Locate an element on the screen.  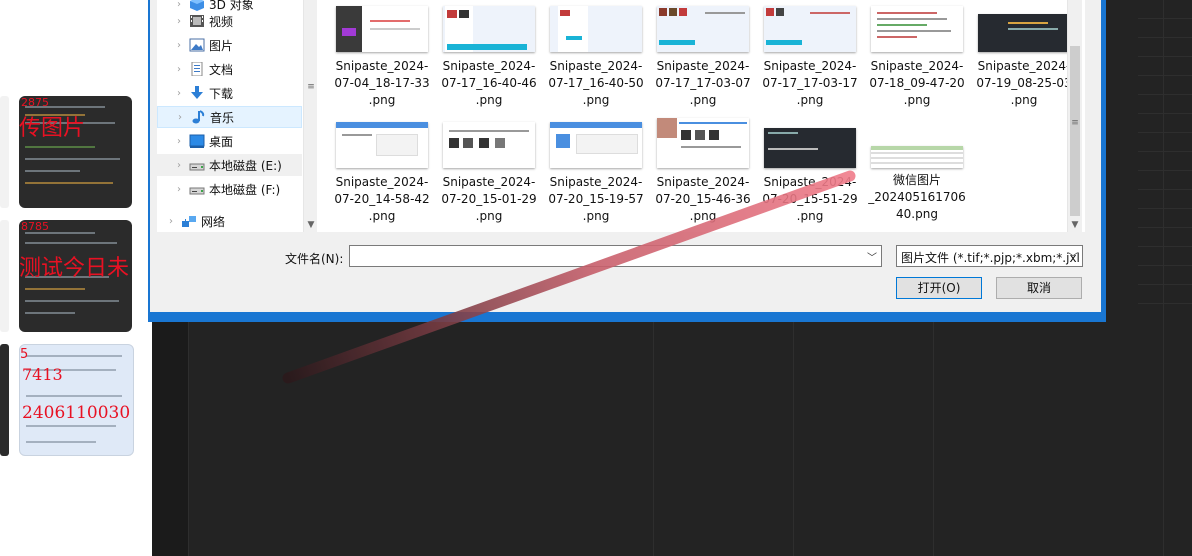
nav-item-drive-e: › 本地磁盘 (E:) is located at coordinates (229, 165).